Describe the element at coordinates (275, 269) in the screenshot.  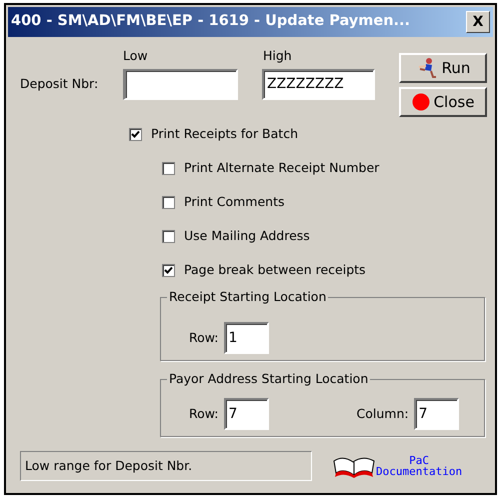
I see `checkbox-label: Page break between receipts` at that location.